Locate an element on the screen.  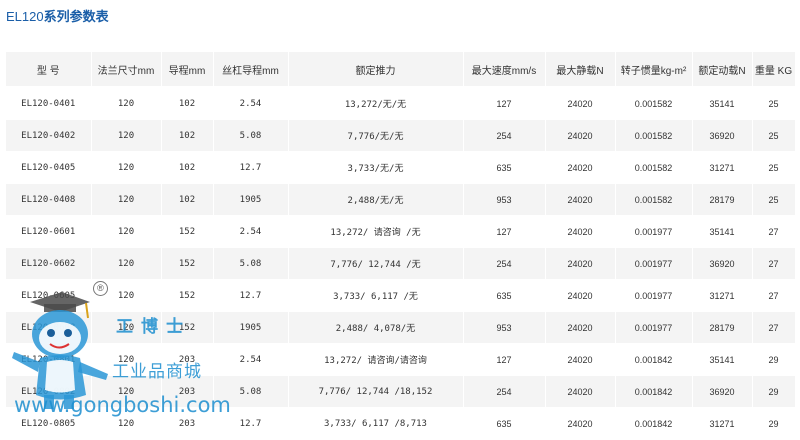
cell-model: EL120-0605 is located at coordinates (49, 295).